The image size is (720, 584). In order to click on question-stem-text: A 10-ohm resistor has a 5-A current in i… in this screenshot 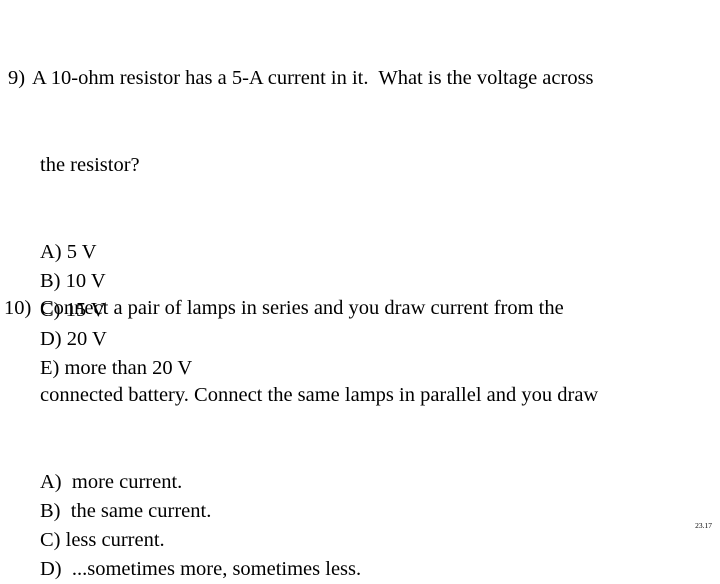, I will do `click(313, 78)`.